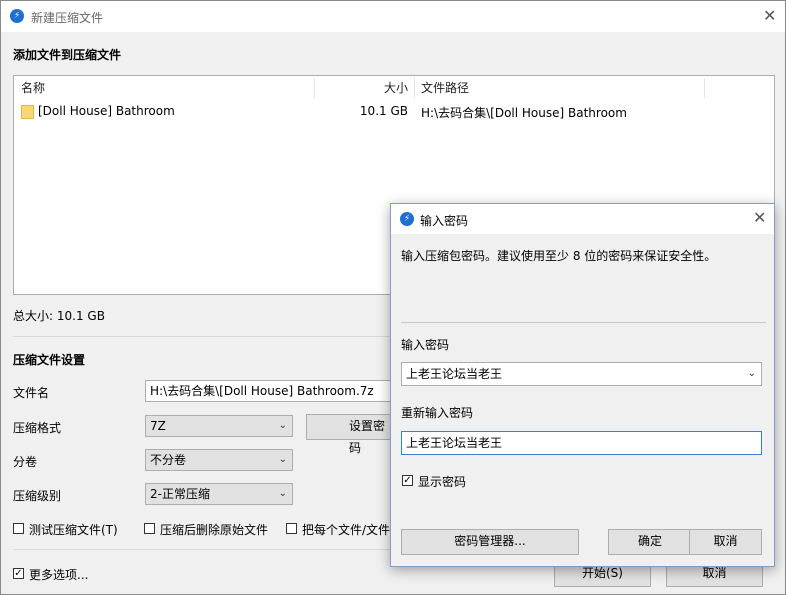 This screenshot has height=595, width=786. I want to click on section-add-title: 添加文件到压缩文件, so click(67, 55).